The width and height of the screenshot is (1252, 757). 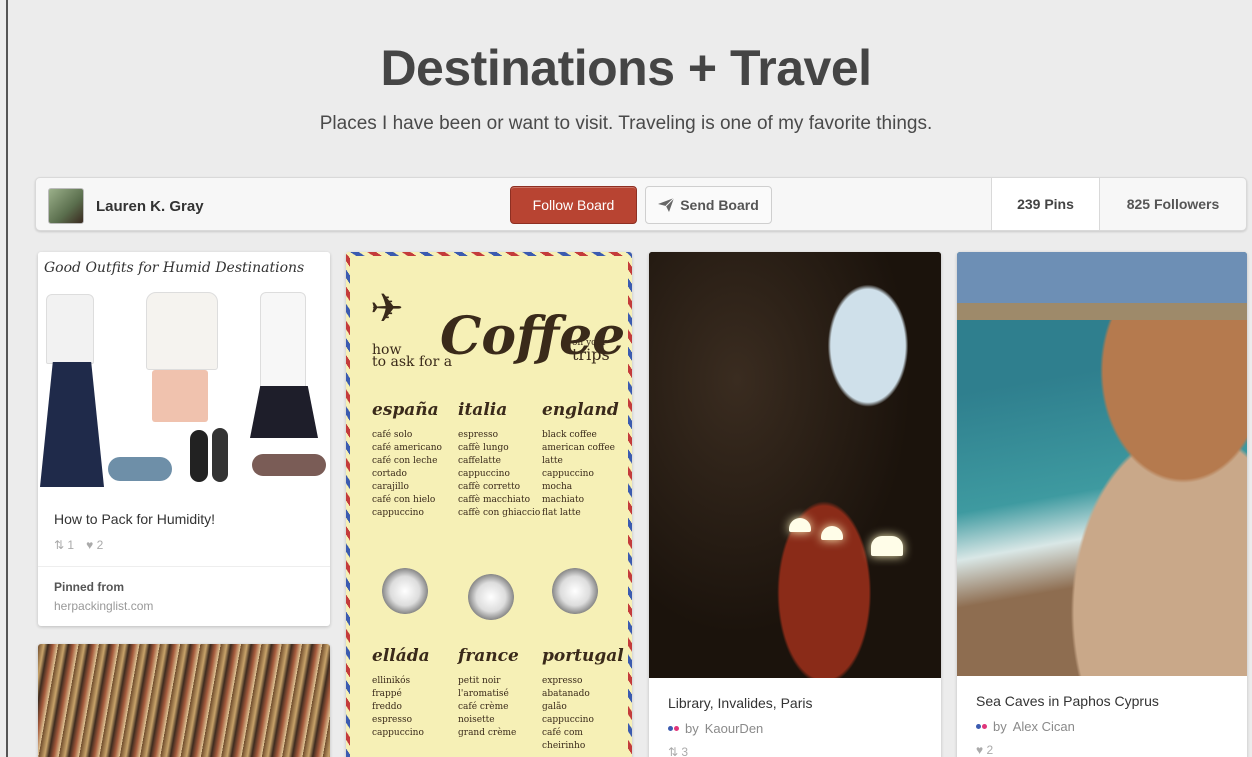 I want to click on follow-board-button: Follow Board, so click(x=573, y=205).